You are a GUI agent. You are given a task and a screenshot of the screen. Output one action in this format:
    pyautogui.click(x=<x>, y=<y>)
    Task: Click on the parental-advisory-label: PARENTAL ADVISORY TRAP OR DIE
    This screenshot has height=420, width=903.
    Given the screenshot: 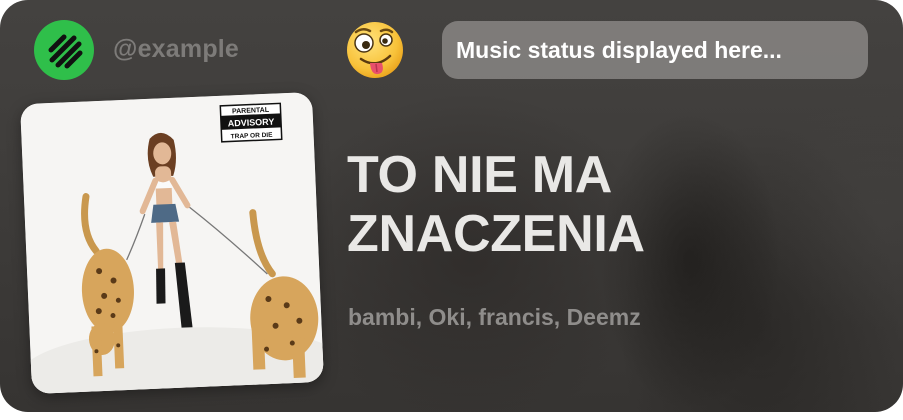 What is the action you would take?
    pyautogui.click(x=251, y=122)
    